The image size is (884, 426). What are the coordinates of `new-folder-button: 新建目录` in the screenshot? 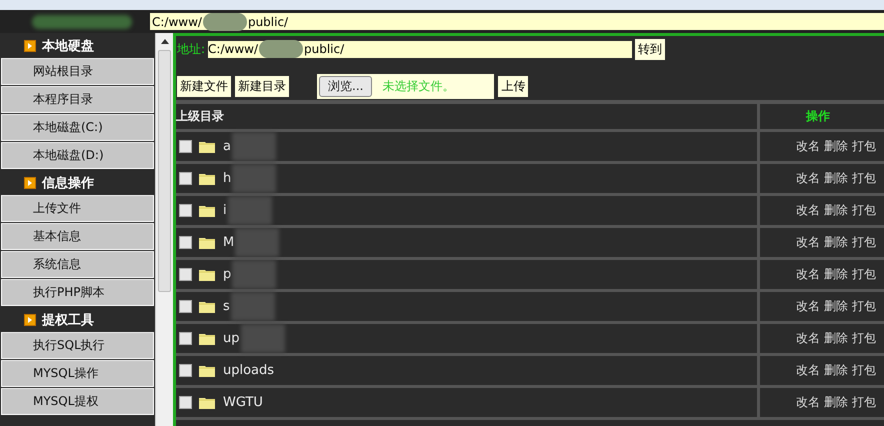 It's located at (262, 86).